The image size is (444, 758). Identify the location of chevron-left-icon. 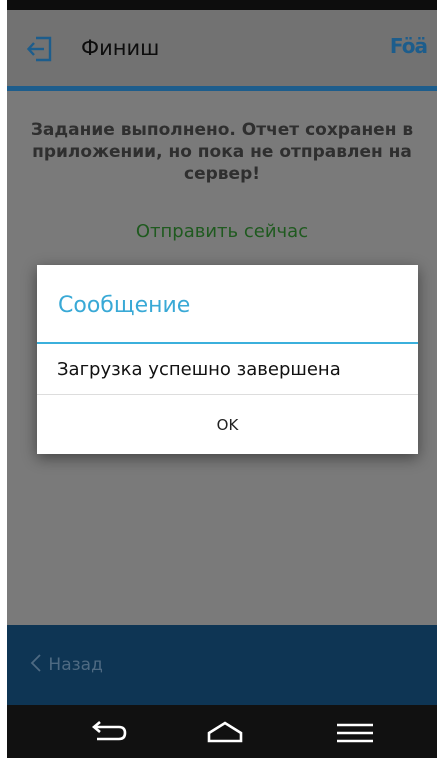
(38, 664).